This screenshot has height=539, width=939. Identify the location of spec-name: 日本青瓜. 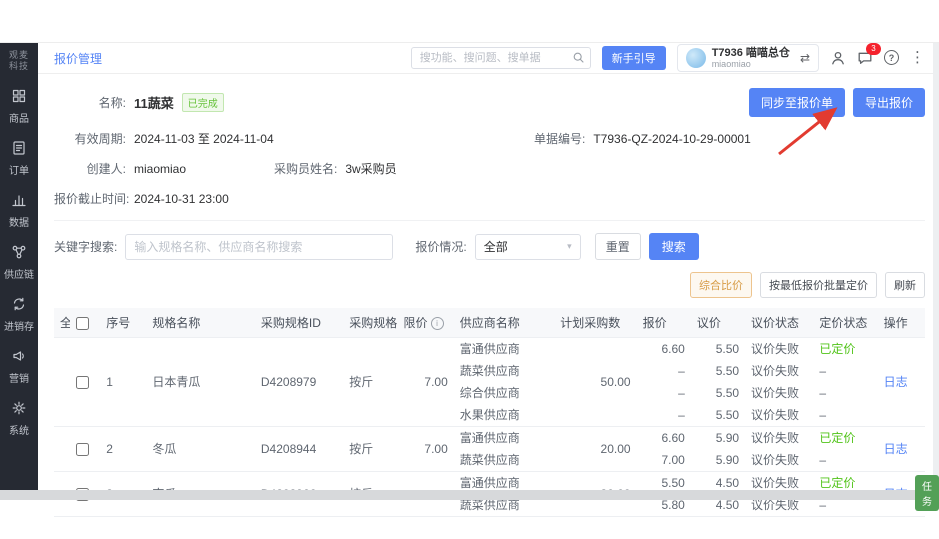
(200, 382).